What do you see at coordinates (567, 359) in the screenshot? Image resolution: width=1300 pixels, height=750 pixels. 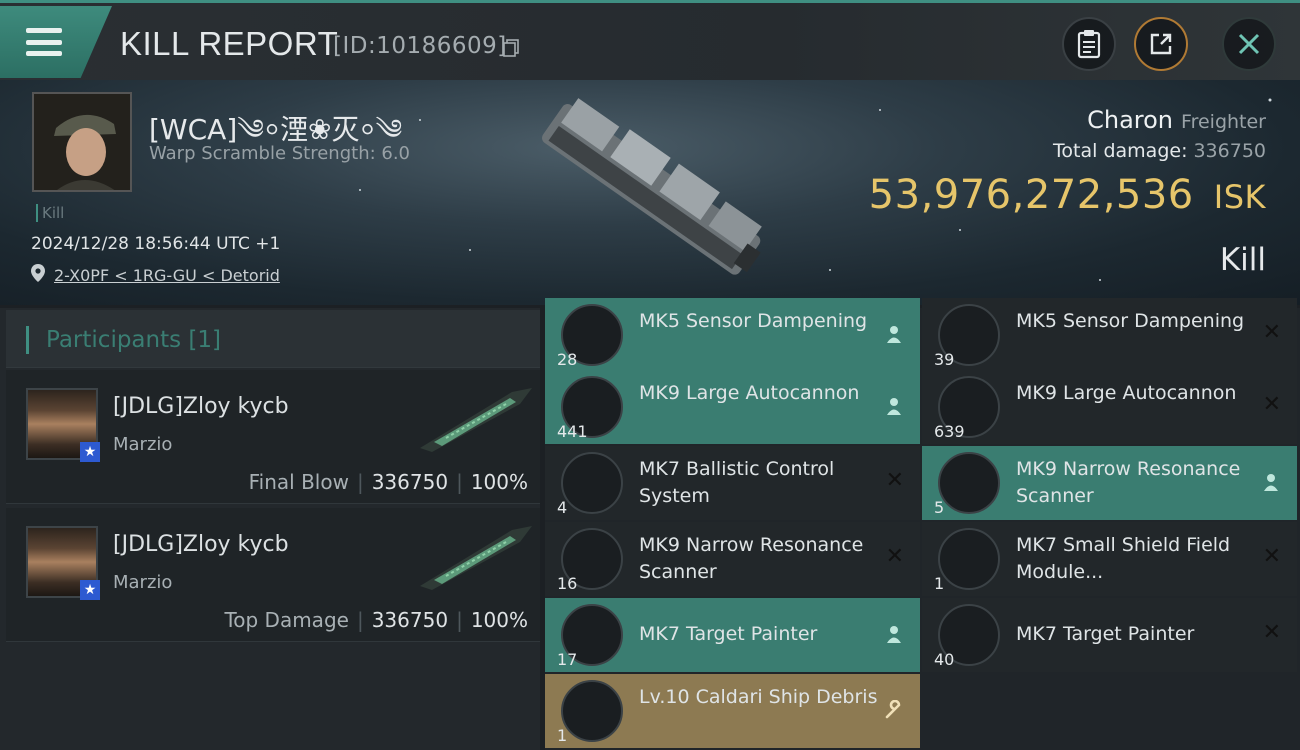 I see `item-quantity: 28` at bounding box center [567, 359].